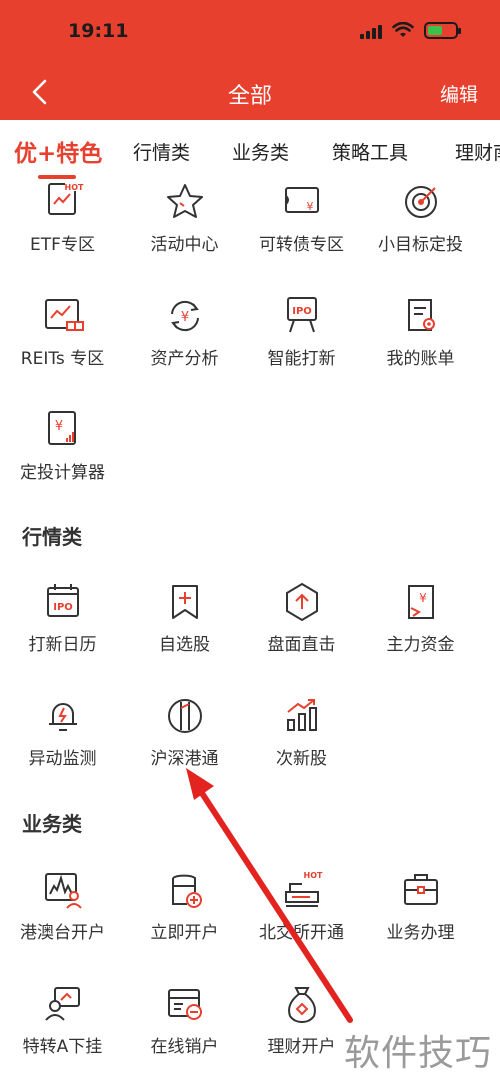  I want to click on section-title-business: 业务类, so click(52, 824).